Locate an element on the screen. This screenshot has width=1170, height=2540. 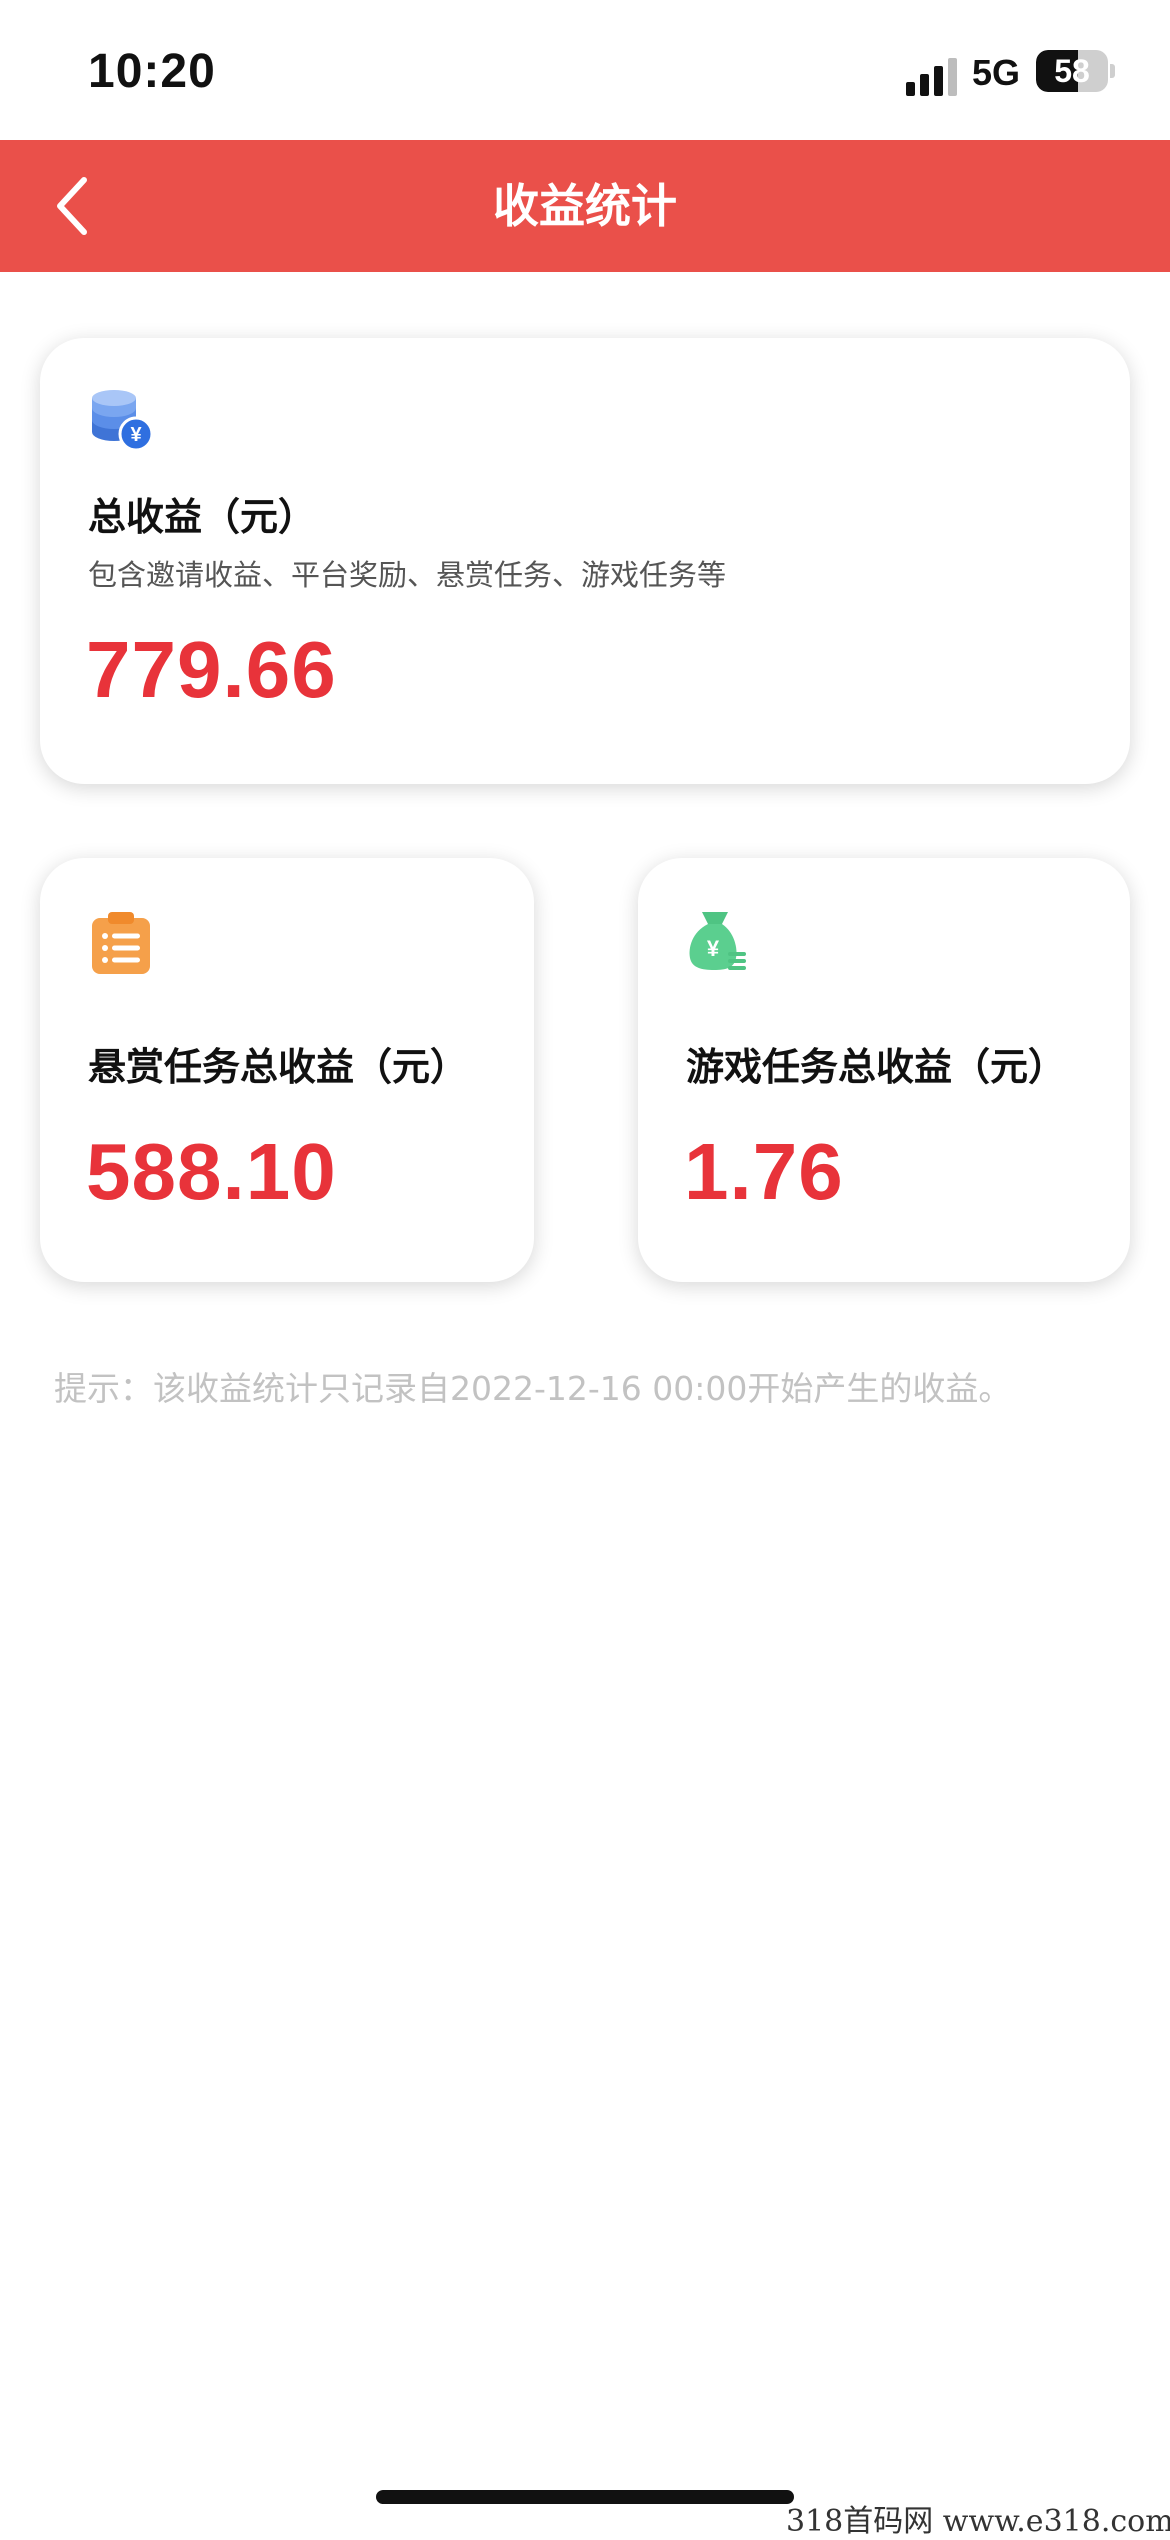
page-title: 收益统计 is located at coordinates (585, 206).